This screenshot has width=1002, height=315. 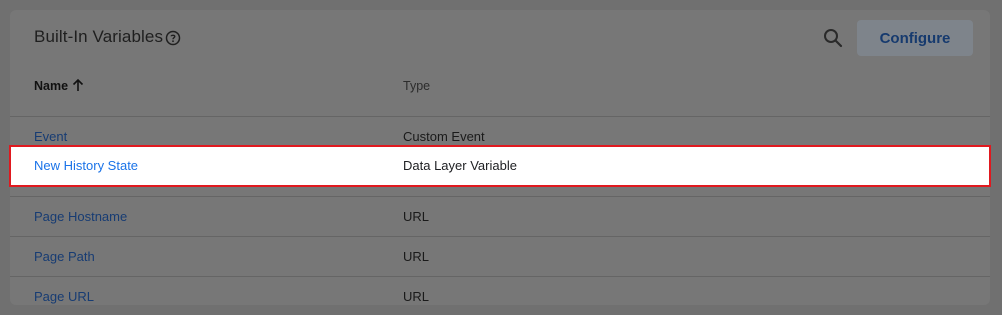 What do you see at coordinates (86, 166) in the screenshot?
I see `variable-name-link: New History State` at bounding box center [86, 166].